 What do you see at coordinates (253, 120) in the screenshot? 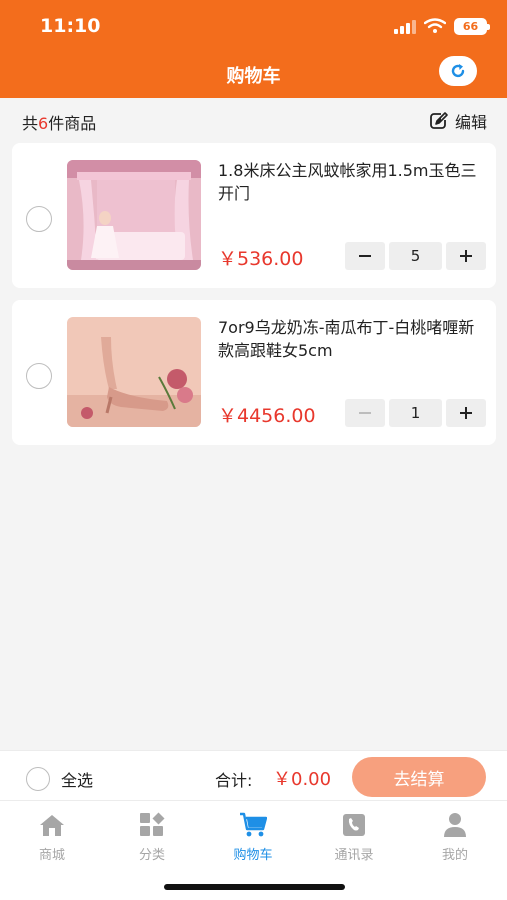
I see `summary-bar: 共6件商品 编辑` at bounding box center [253, 120].